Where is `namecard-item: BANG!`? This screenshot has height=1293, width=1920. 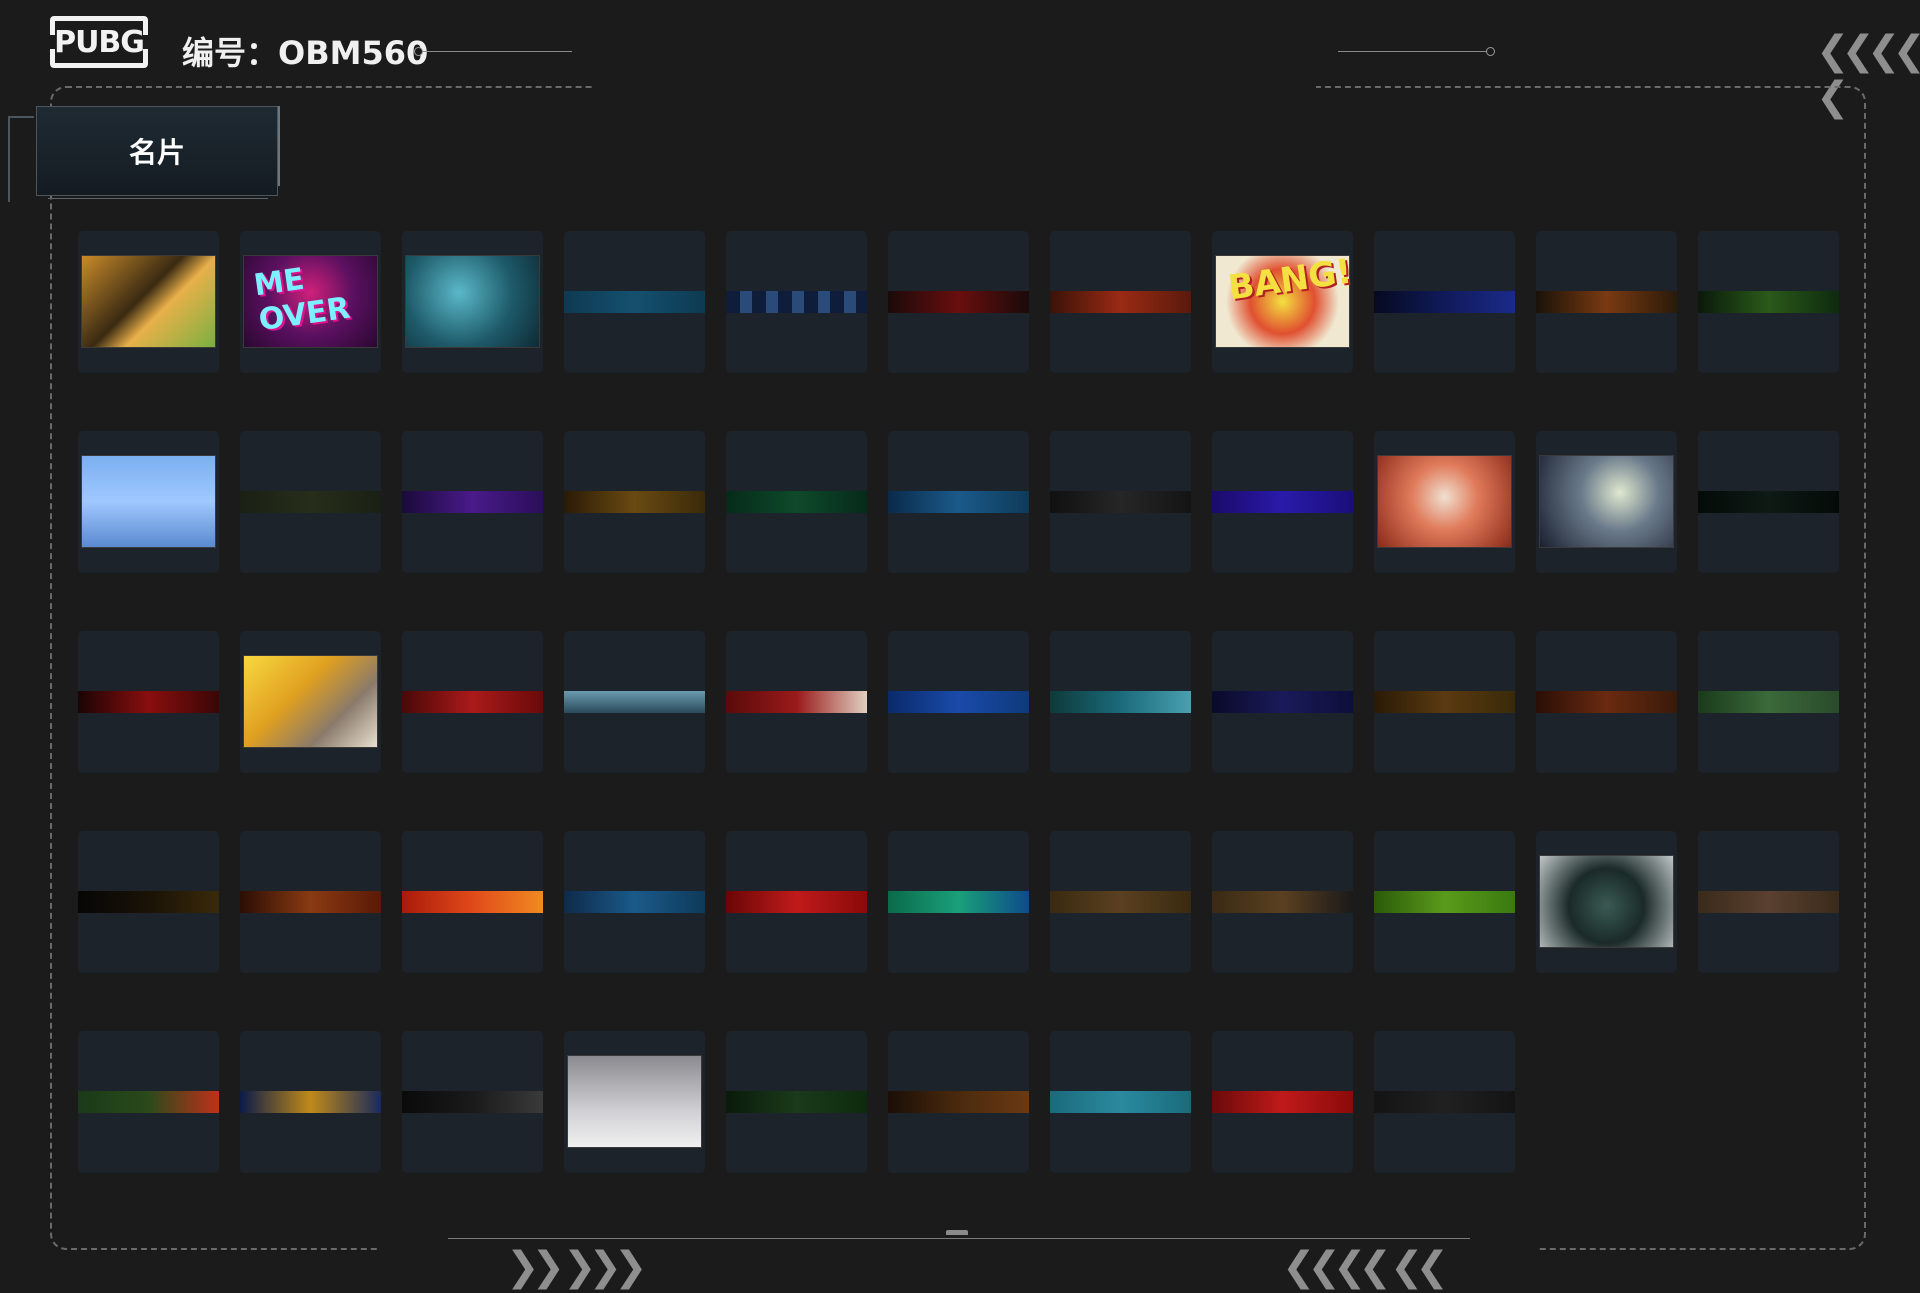 namecard-item: BANG! is located at coordinates (1282, 302).